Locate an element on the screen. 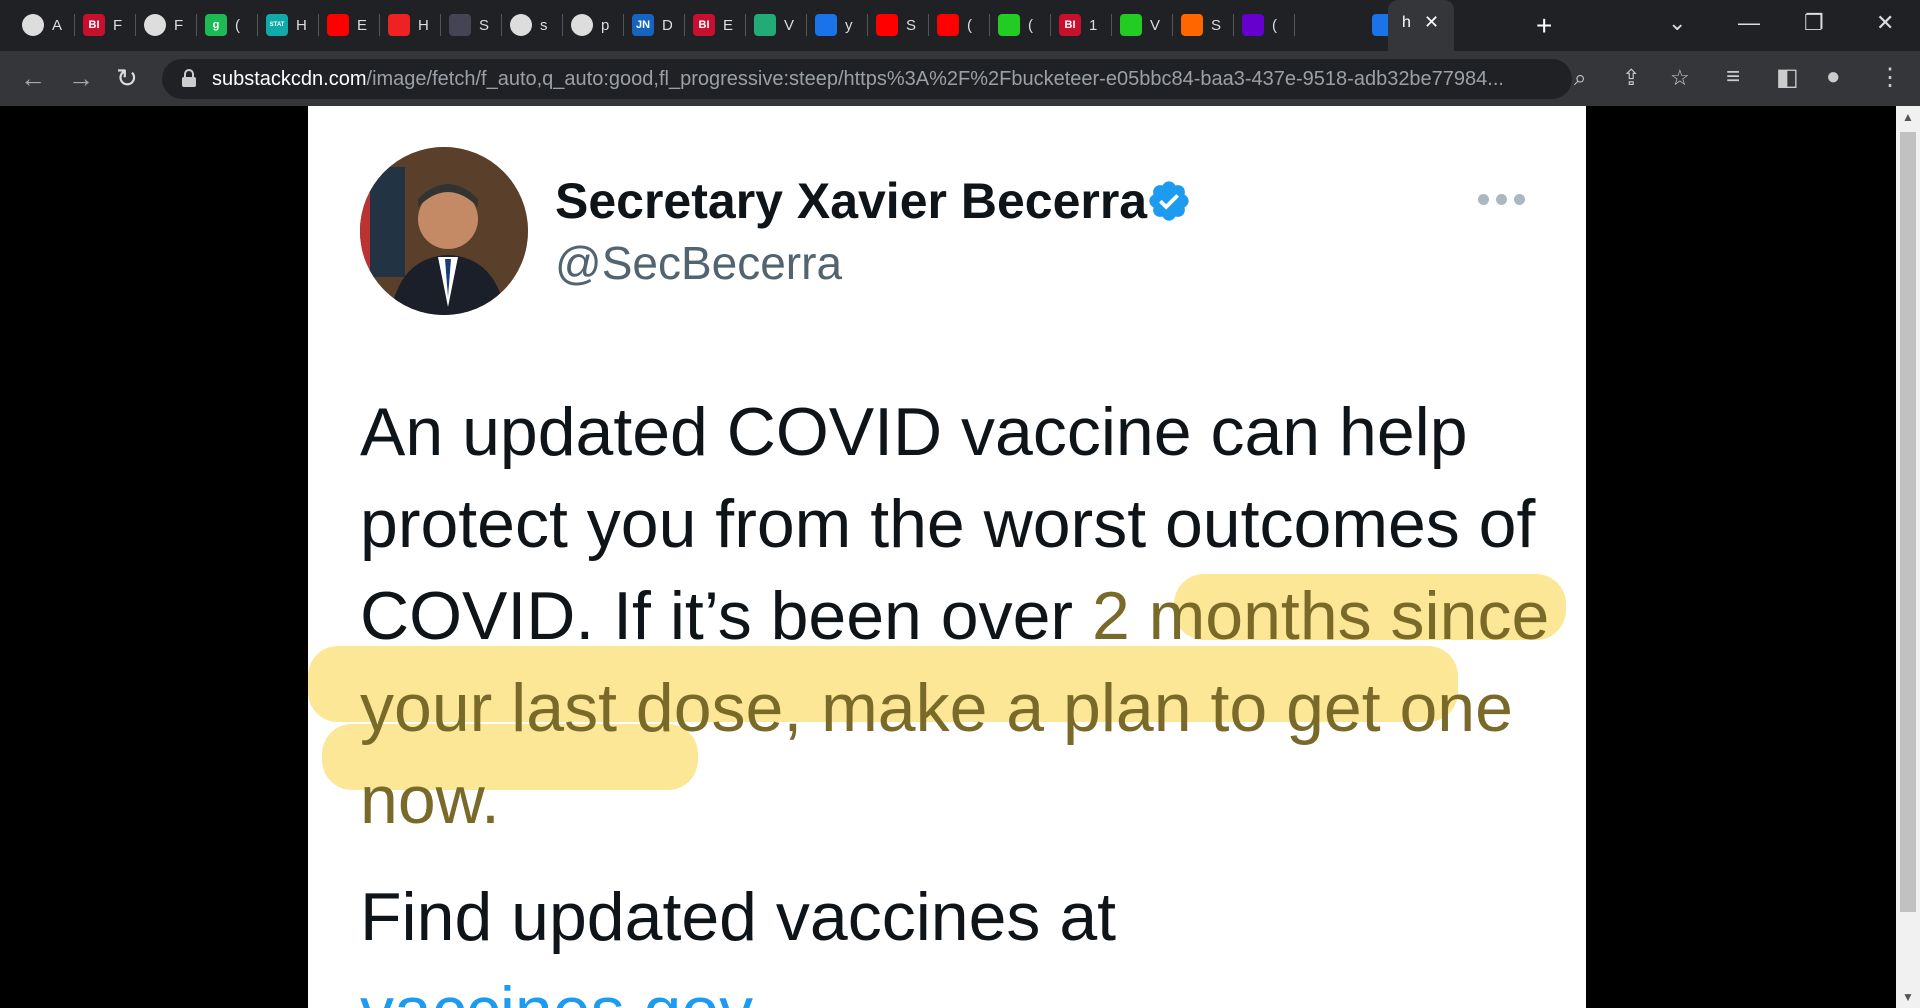  scroll-down-icon: ▼ is located at coordinates (1908, 997).